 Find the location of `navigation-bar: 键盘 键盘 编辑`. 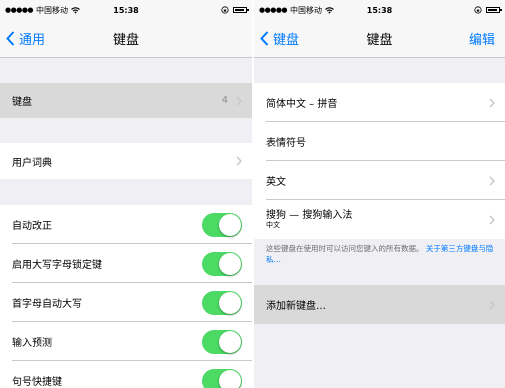

navigation-bar: 键盘 键盘 编辑 is located at coordinates (379, 39).